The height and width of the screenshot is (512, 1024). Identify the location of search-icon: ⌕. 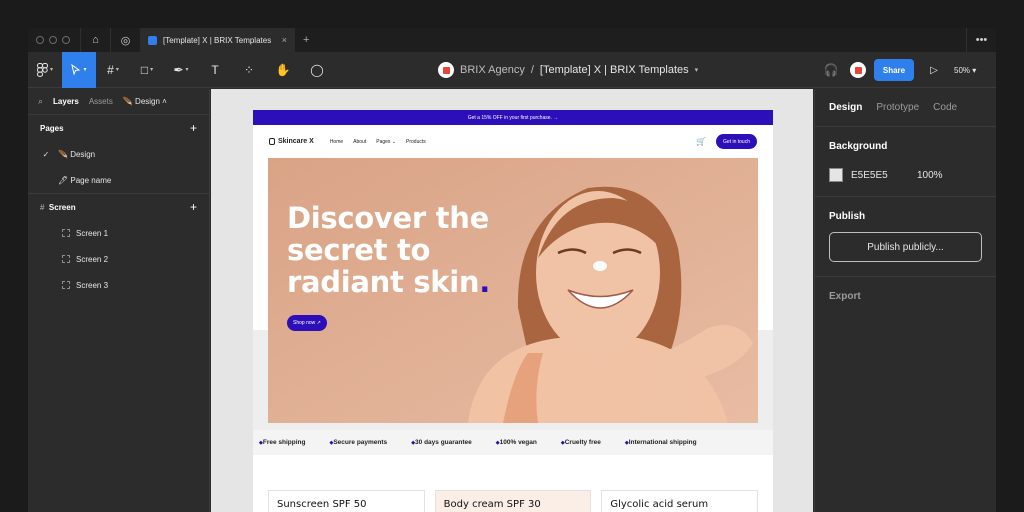
(40, 101).